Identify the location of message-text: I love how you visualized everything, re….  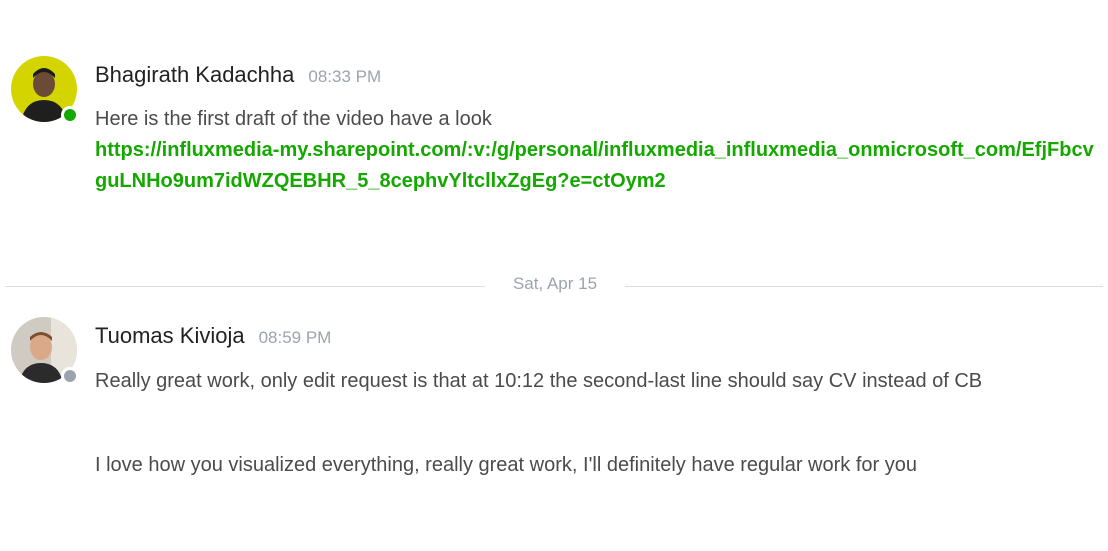
(506, 465).